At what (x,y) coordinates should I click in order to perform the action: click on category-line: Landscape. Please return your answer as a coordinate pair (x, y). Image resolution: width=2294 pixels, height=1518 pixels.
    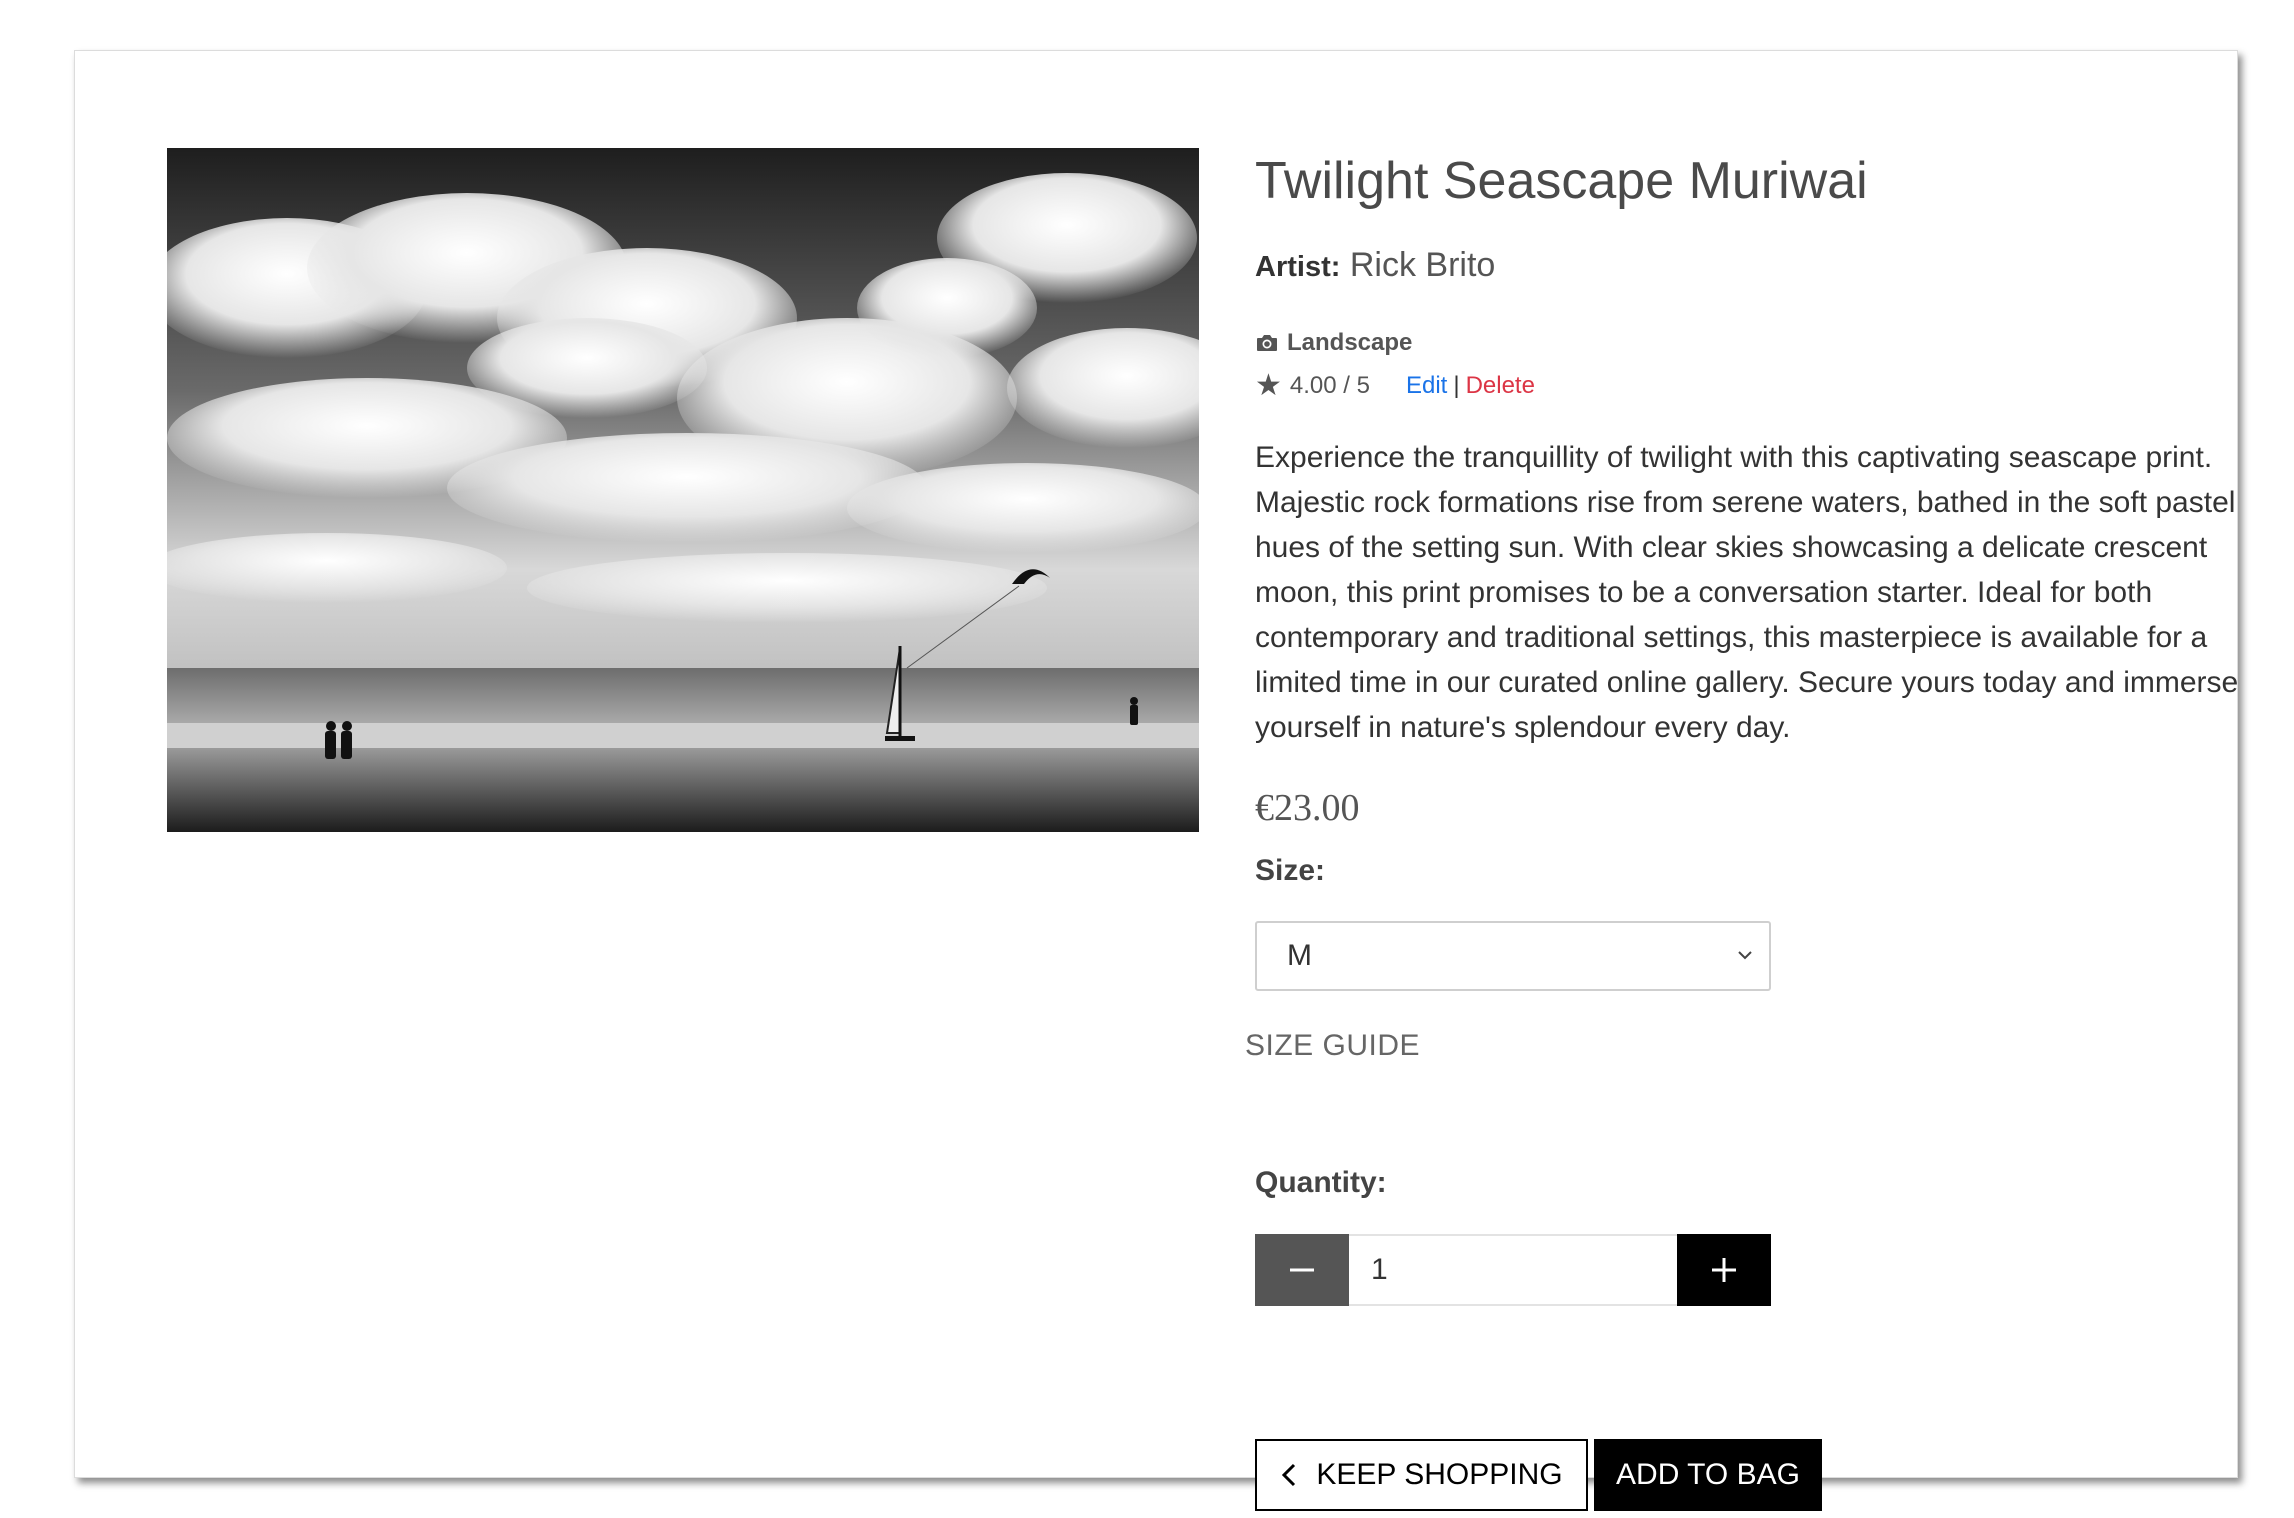
    Looking at the image, I should click on (1333, 343).